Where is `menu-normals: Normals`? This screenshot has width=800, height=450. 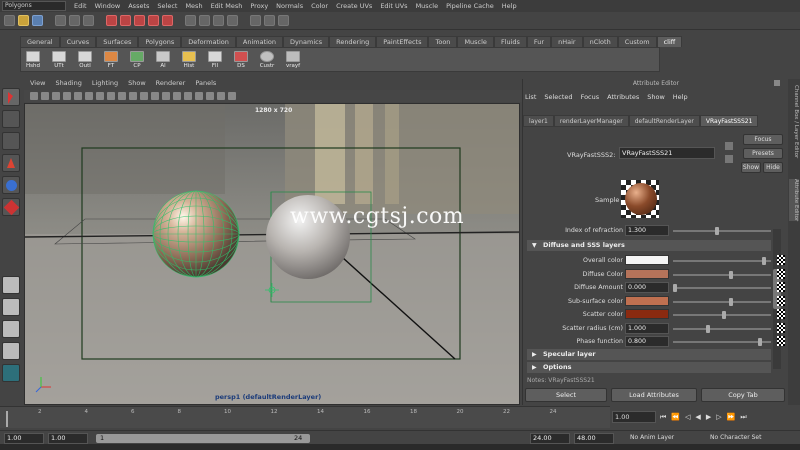
menu-normals: Normals is located at coordinates (289, 6).